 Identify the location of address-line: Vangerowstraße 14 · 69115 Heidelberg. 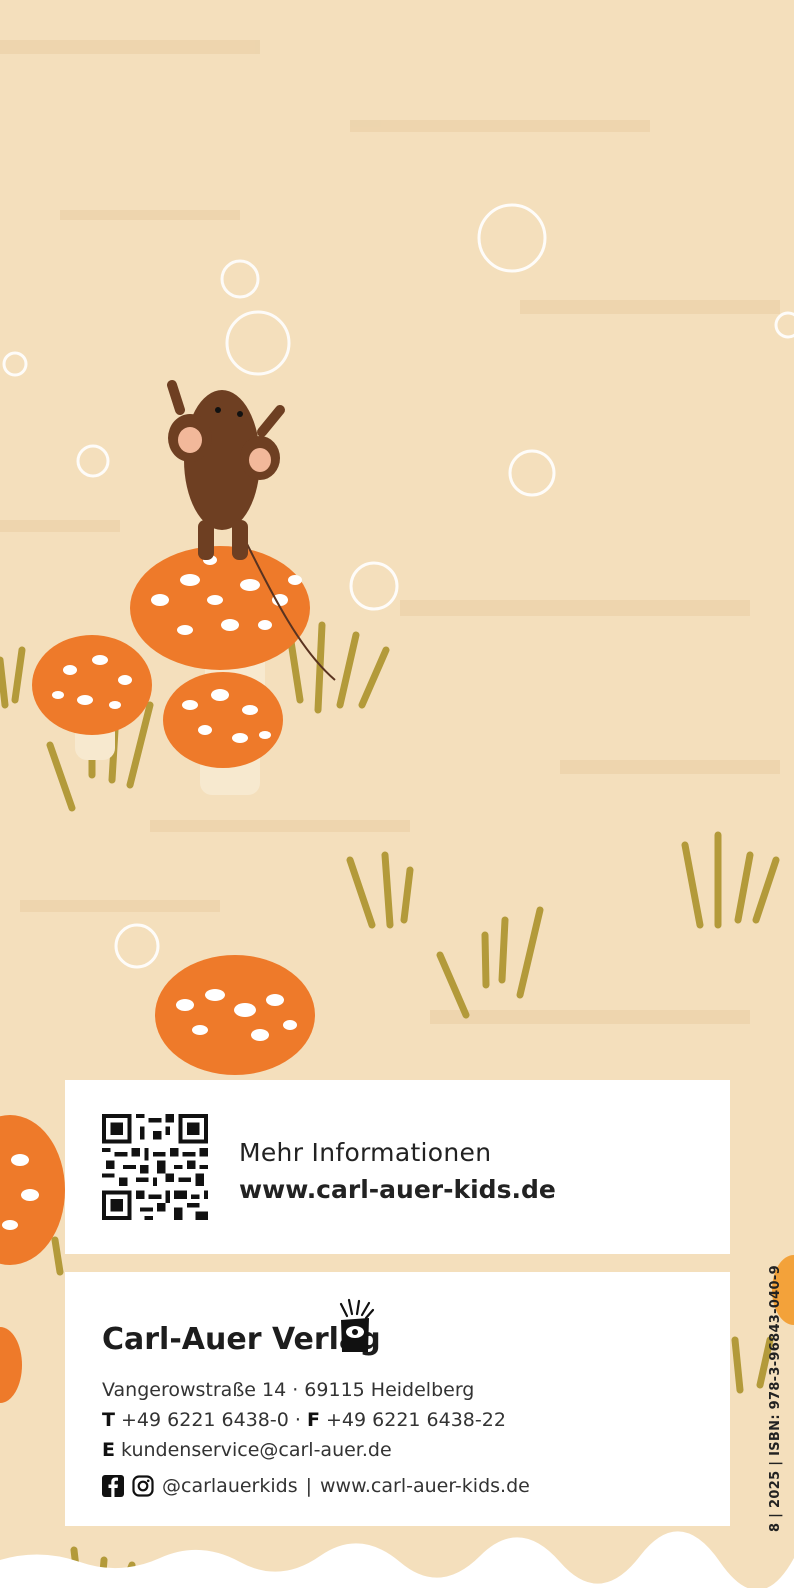
(288, 1390).